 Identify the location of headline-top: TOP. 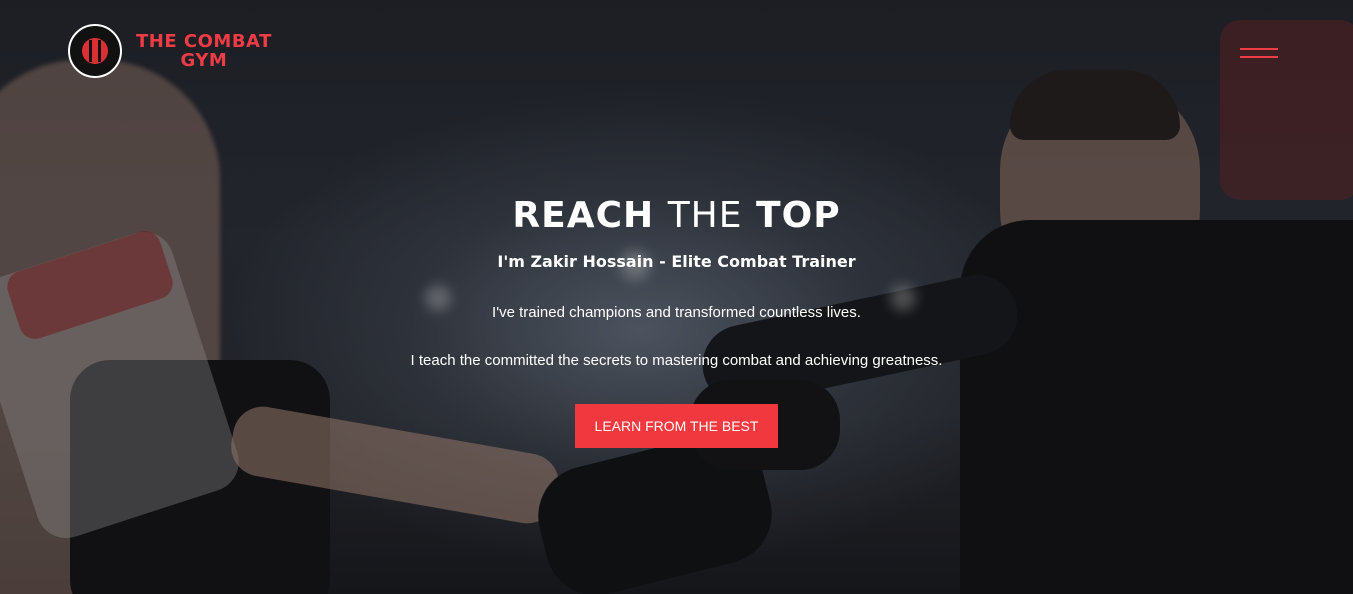
(798, 215).